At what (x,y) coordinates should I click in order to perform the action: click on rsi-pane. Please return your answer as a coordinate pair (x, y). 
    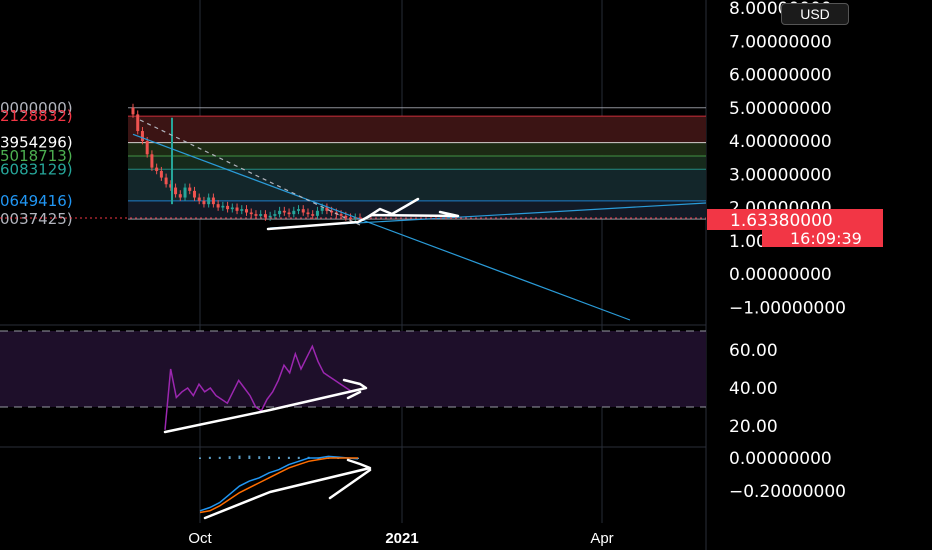
    Looking at the image, I should click on (353, 380).